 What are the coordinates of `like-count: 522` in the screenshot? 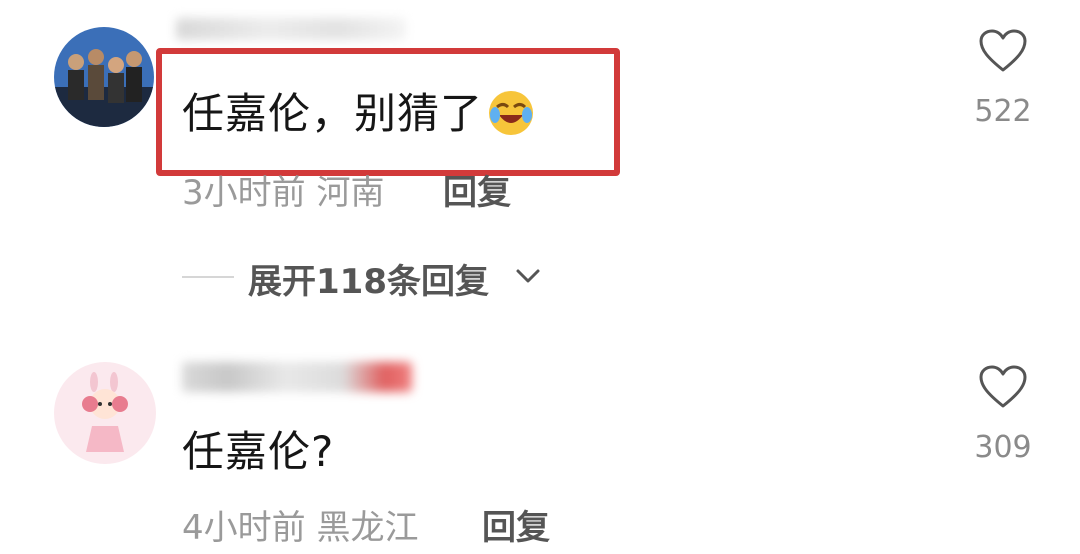 It's located at (1003, 111).